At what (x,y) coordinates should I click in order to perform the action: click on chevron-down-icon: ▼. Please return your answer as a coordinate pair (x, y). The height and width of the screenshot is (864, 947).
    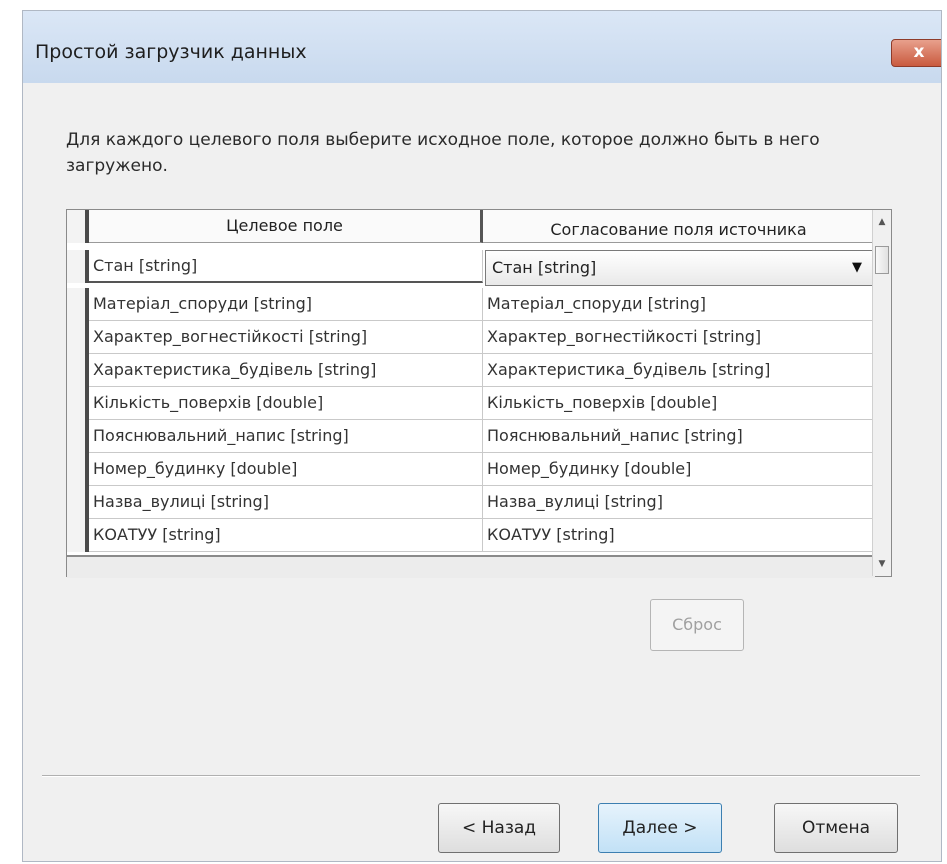
    Looking at the image, I should click on (857, 268).